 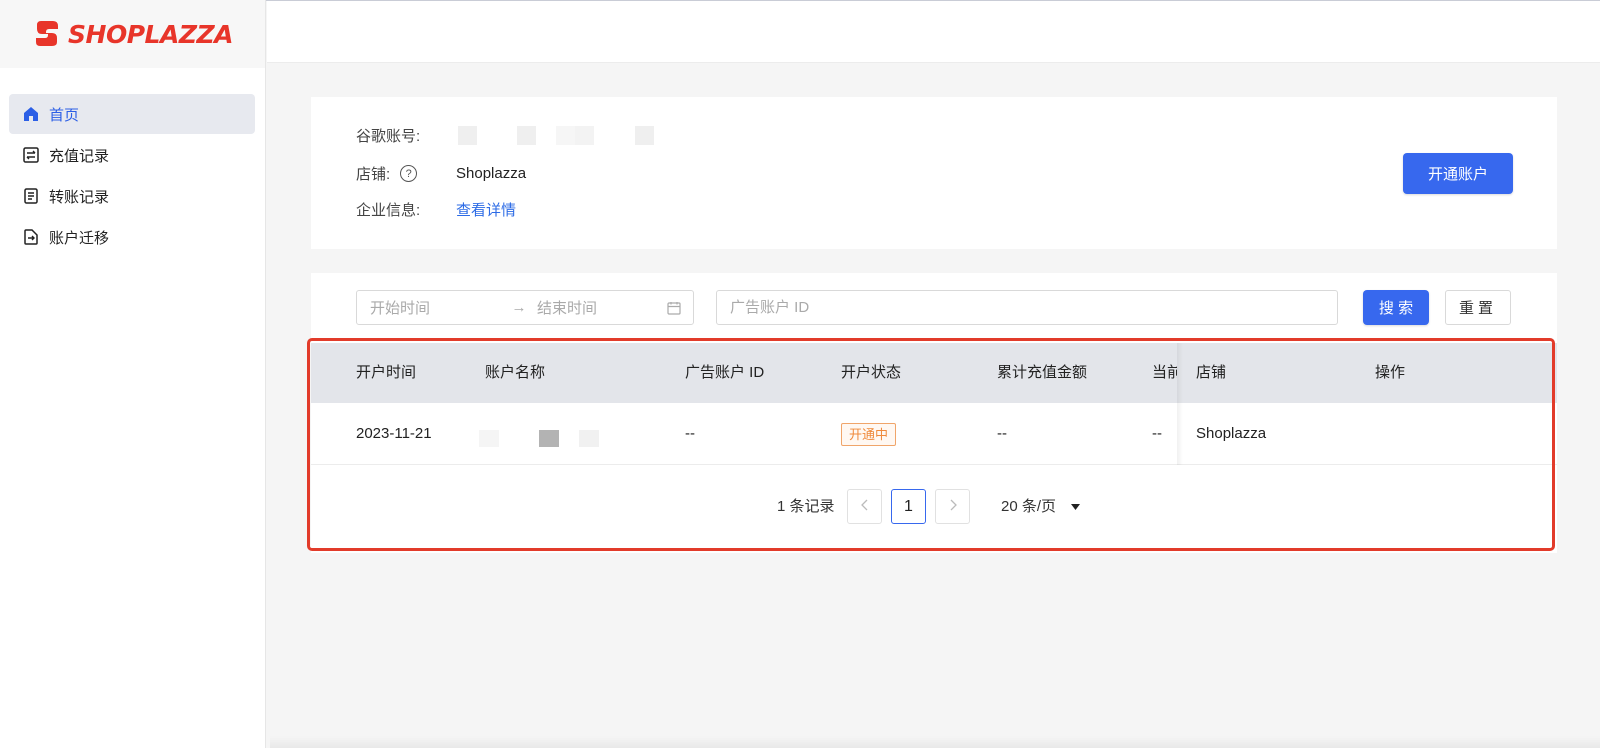 I want to click on view-details-link: 查看详情, so click(x=486, y=209).